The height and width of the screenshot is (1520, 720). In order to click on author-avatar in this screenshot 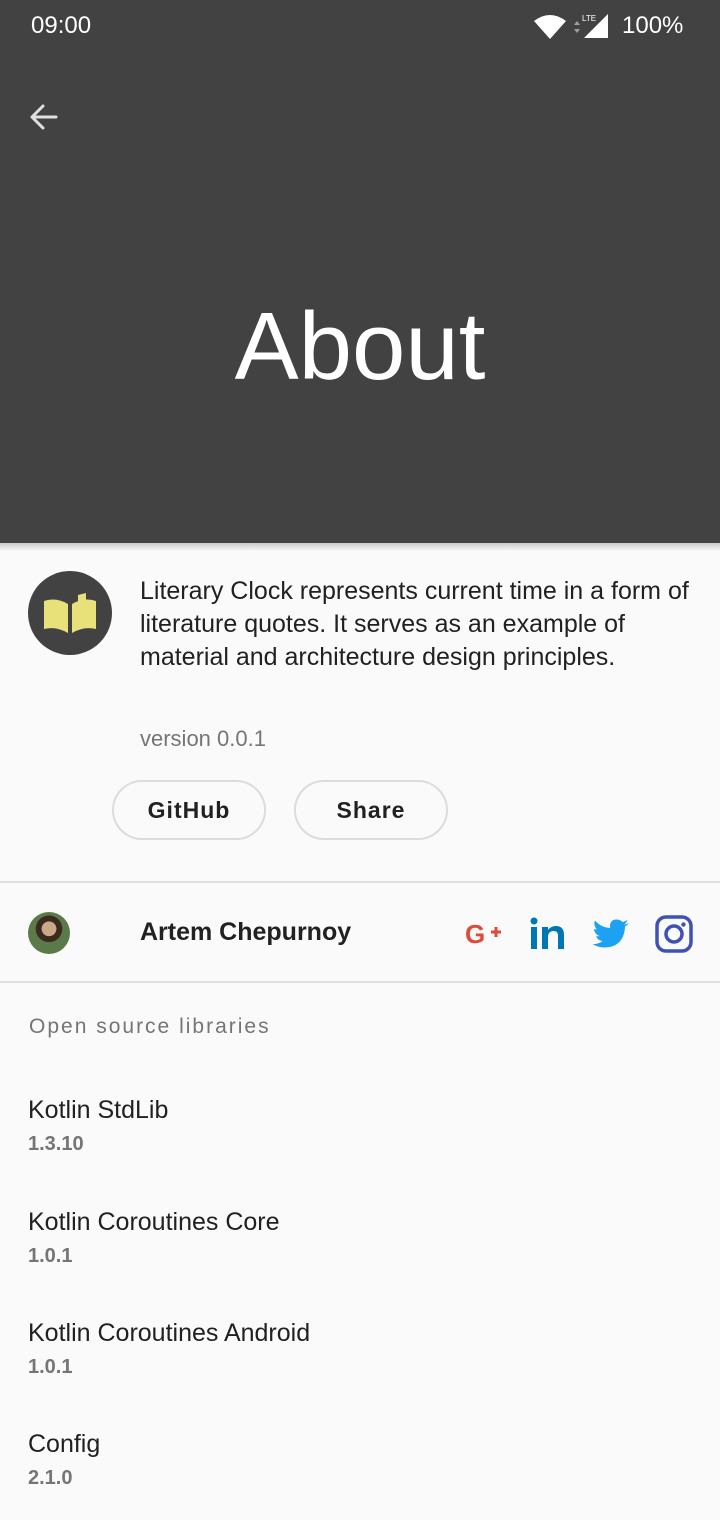, I will do `click(49, 933)`.